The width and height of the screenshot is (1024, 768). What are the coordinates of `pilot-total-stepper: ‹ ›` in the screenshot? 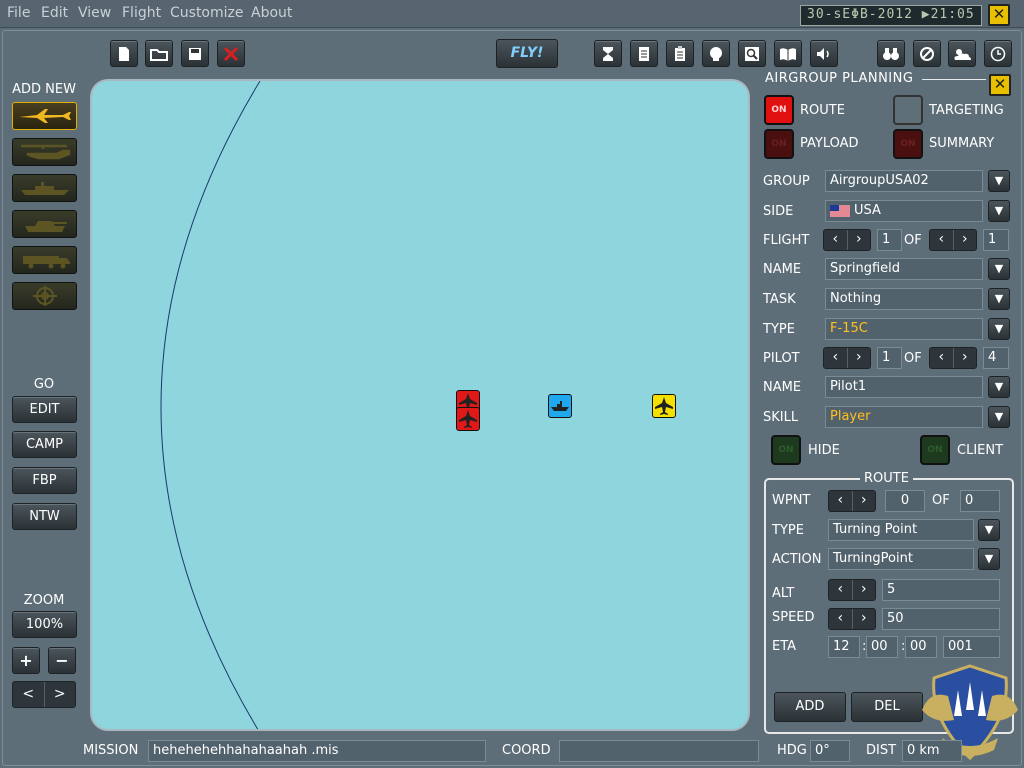 It's located at (953, 358).